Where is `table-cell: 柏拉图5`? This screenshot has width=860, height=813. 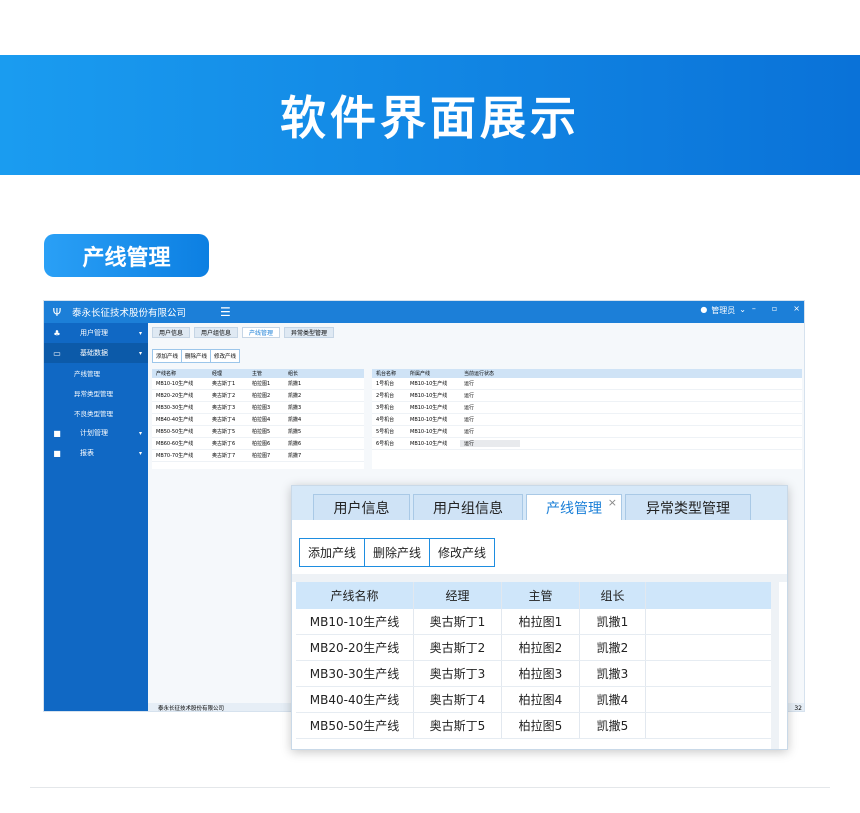
table-cell: 柏拉图5 is located at coordinates (541, 725).